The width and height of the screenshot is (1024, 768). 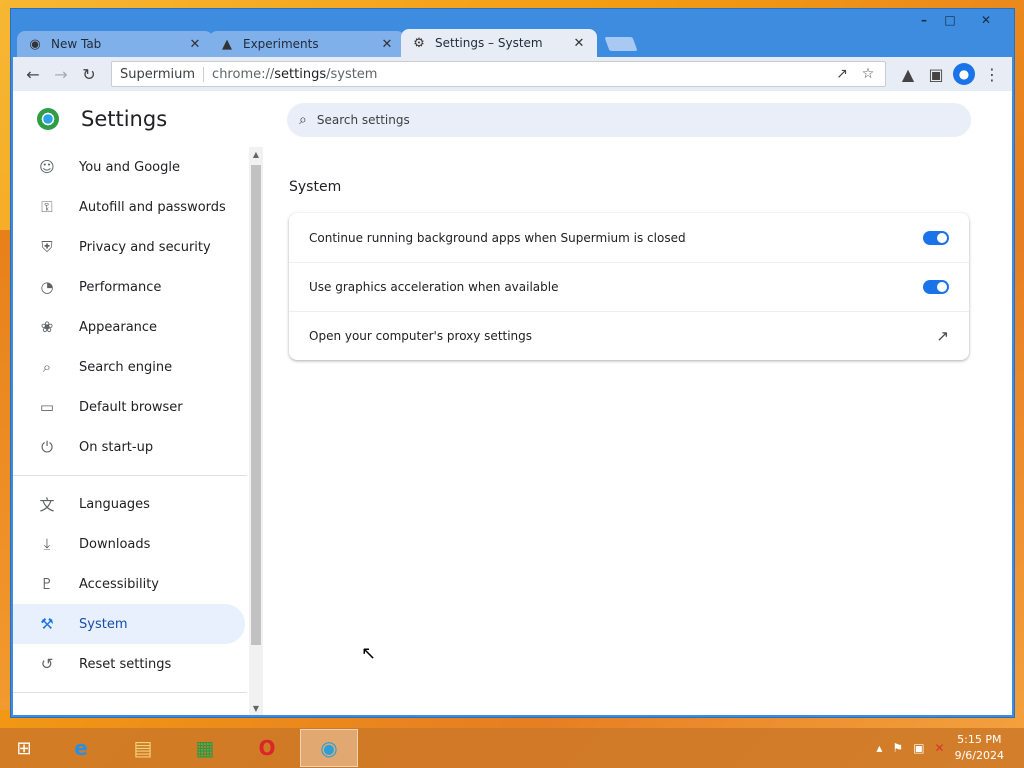 What do you see at coordinates (979, 755) in the screenshot?
I see `clock-date: 9/6/2024` at bounding box center [979, 755].